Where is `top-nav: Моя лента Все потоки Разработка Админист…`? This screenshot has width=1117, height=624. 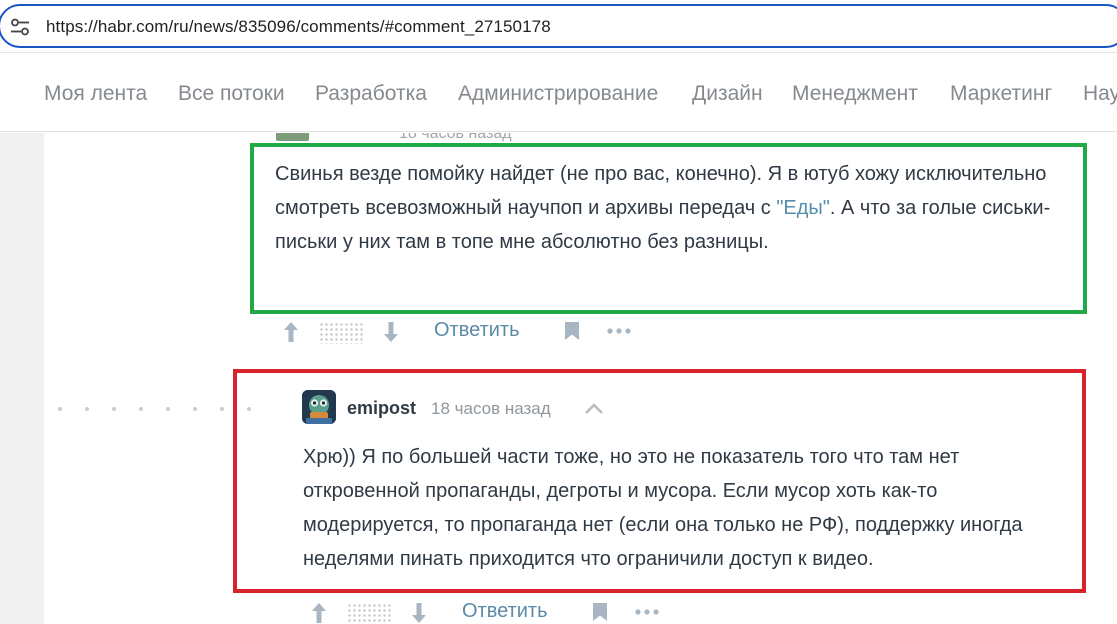
top-nav: Моя лента Все потоки Разработка Админист… is located at coordinates (558, 92).